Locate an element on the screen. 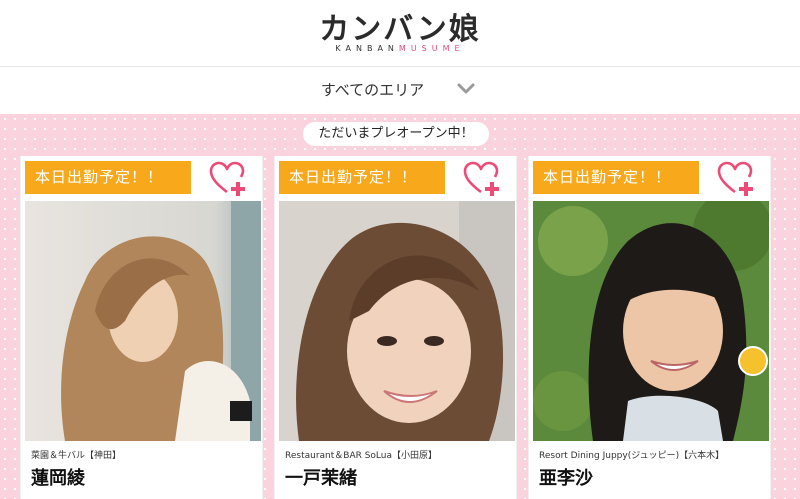 This screenshot has height=499, width=800. site-header: カンバン娘 KANBANMUSUME is located at coordinates (400, 33).